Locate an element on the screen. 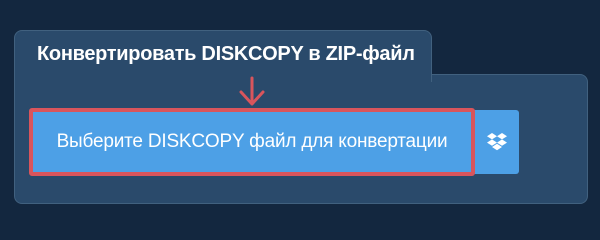 This screenshot has width=600, height=240. dropbox-button is located at coordinates (496, 142).